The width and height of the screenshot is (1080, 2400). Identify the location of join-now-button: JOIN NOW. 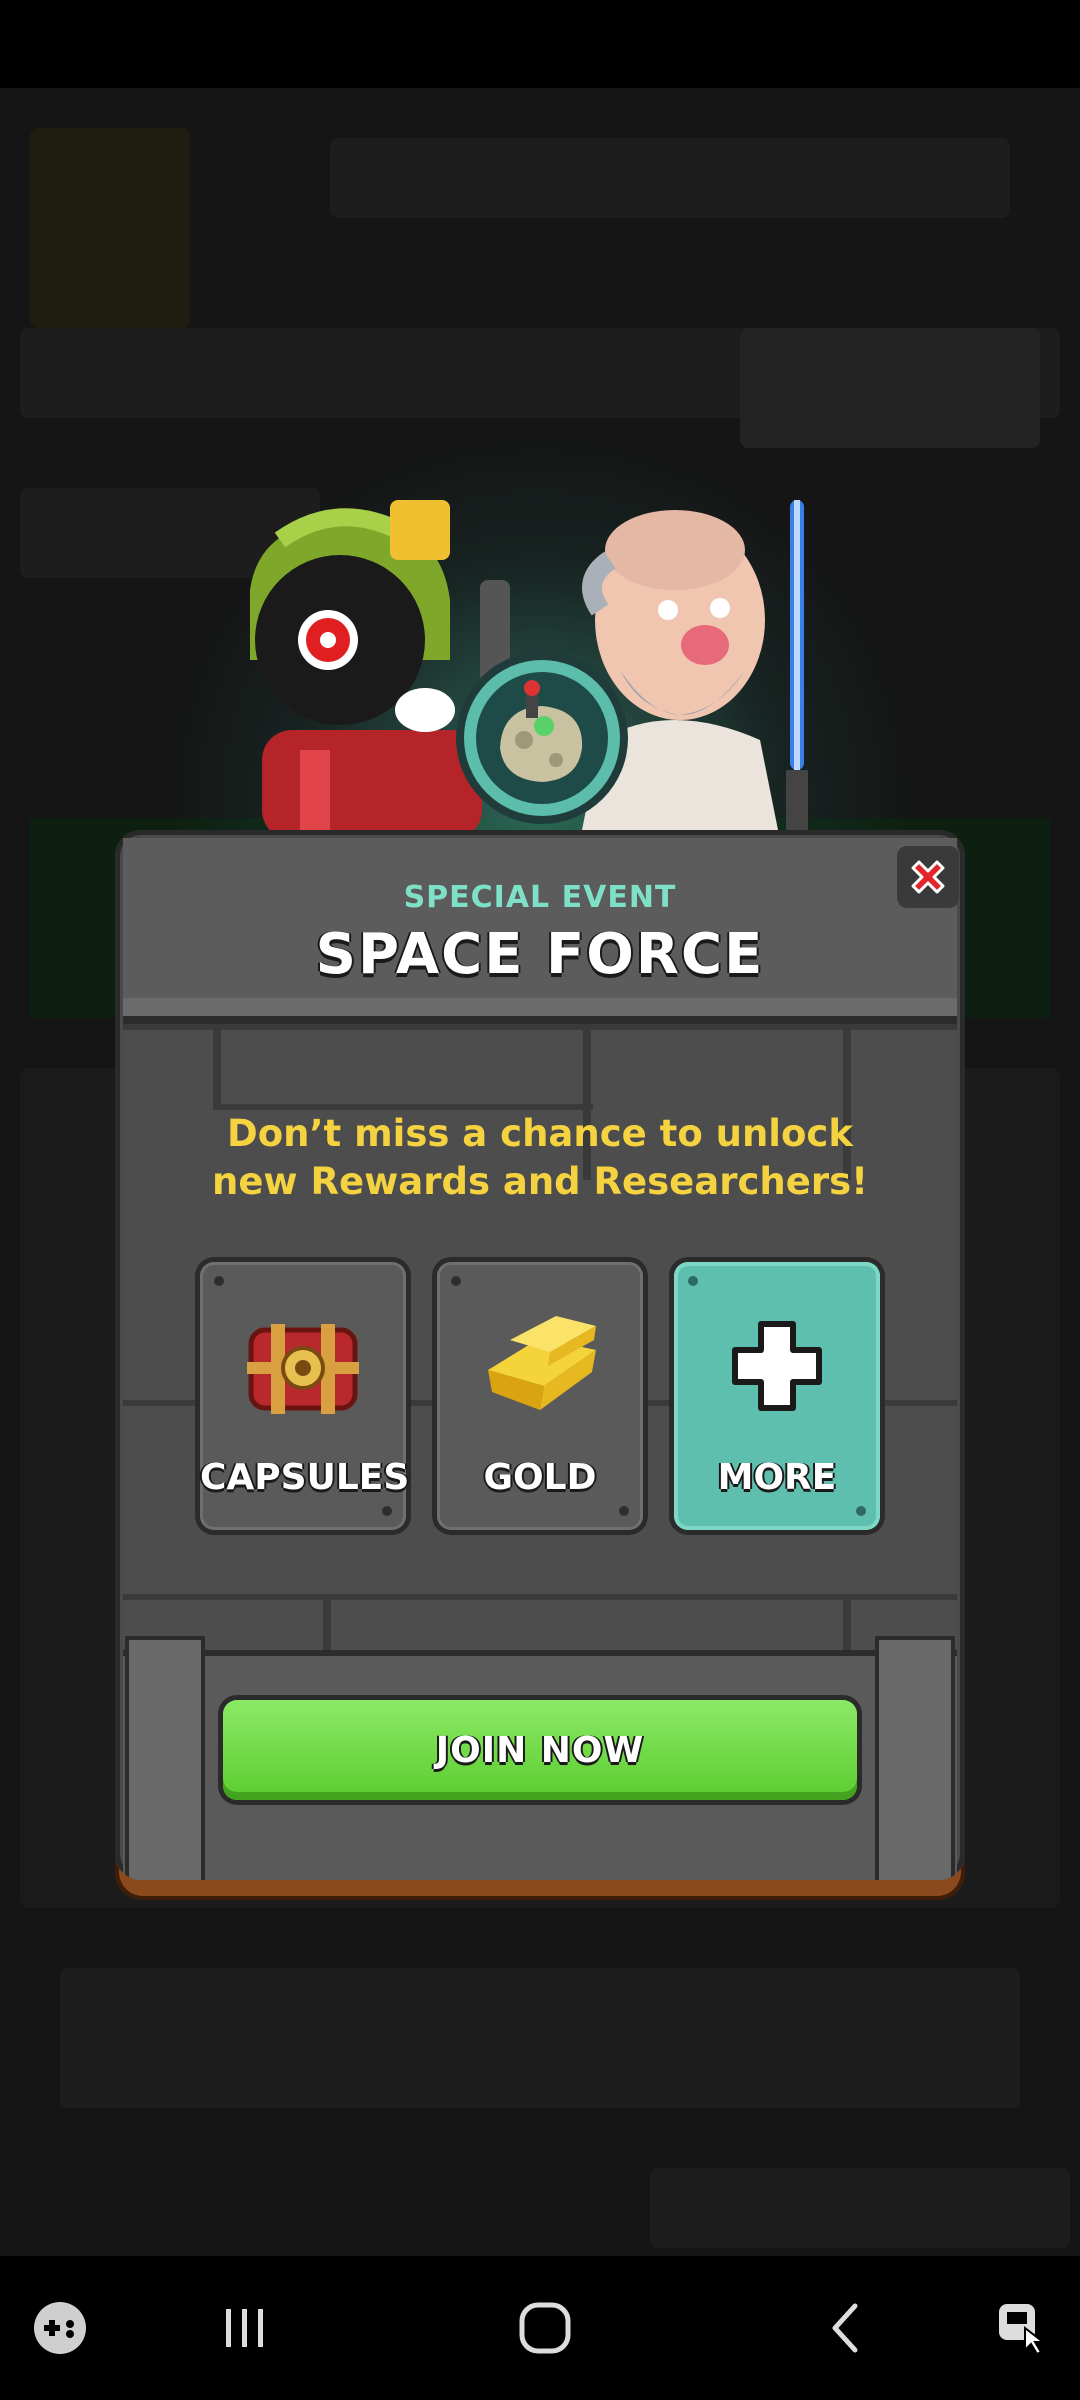
(540, 1750).